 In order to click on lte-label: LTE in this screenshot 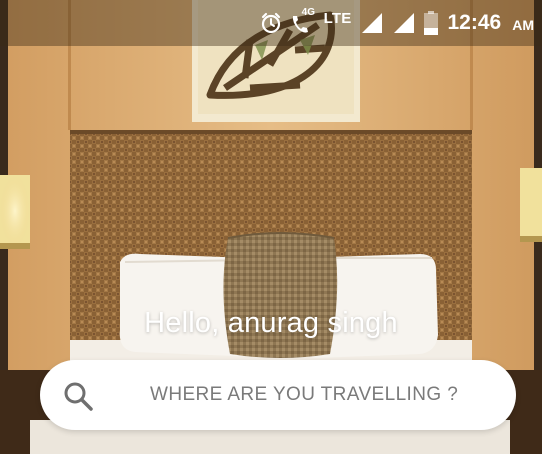, I will do `click(337, 18)`.